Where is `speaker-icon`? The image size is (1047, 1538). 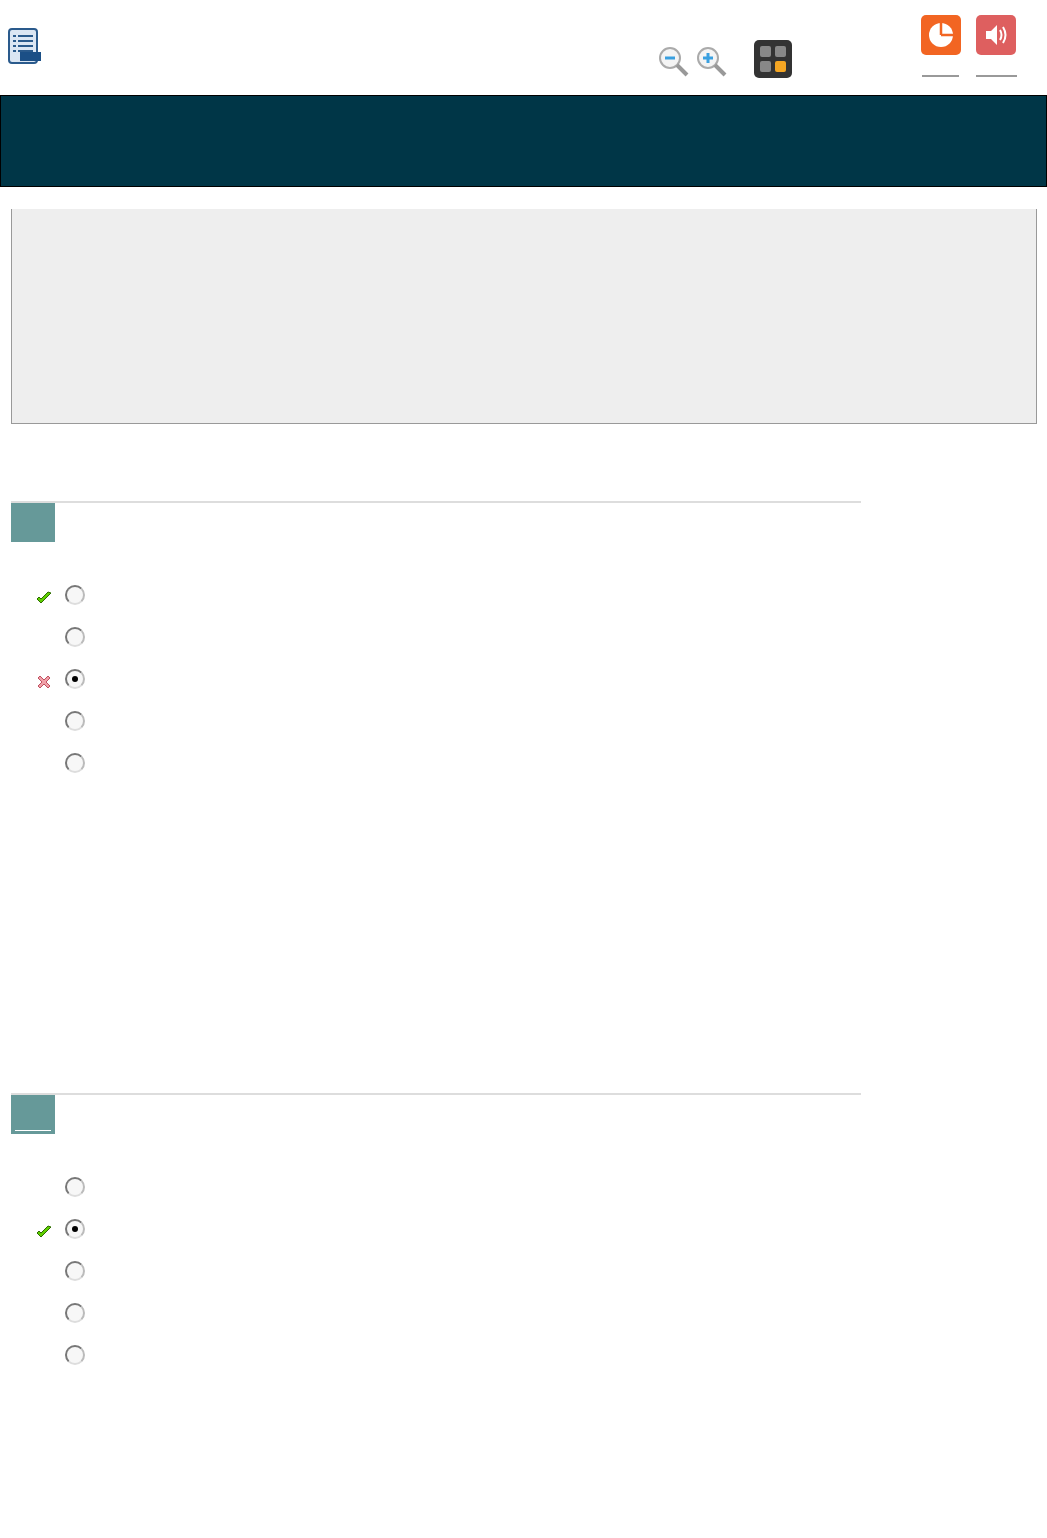 speaker-icon is located at coordinates (996, 35).